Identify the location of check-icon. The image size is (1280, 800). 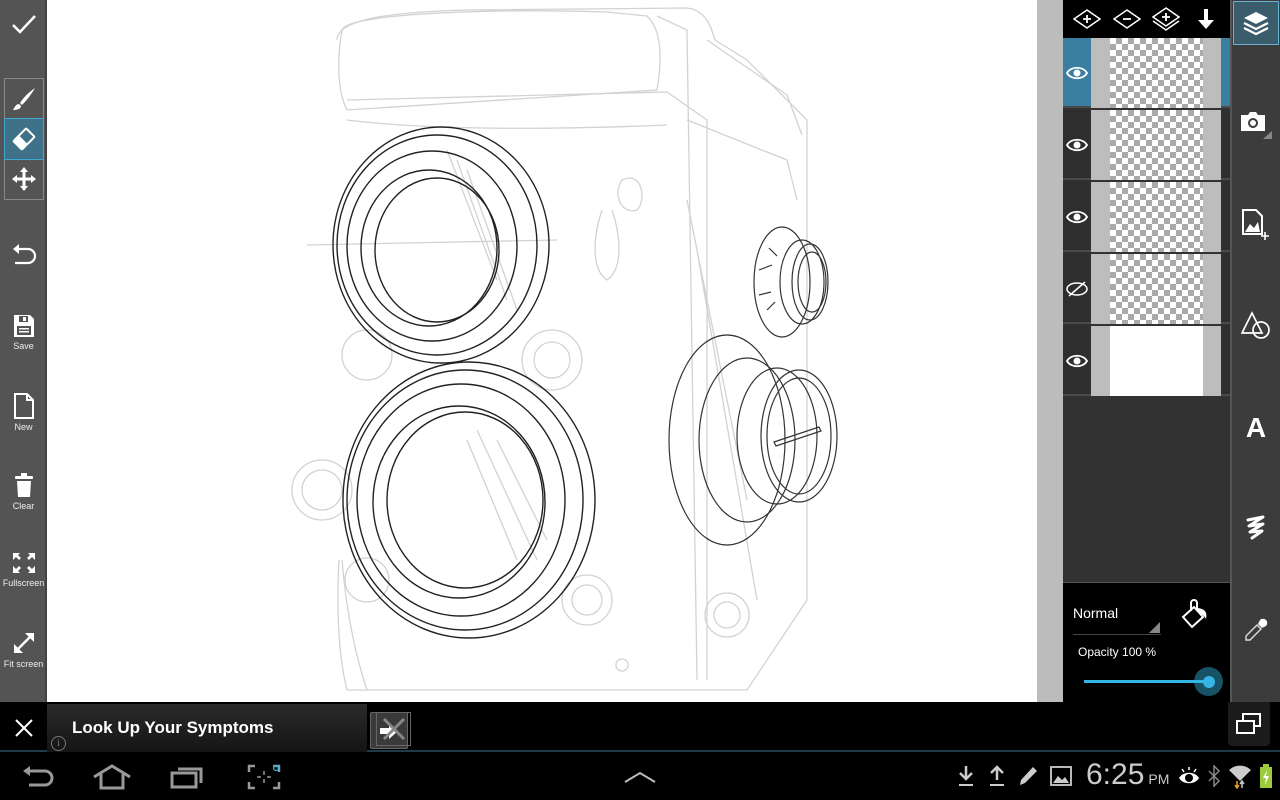
(23, 24).